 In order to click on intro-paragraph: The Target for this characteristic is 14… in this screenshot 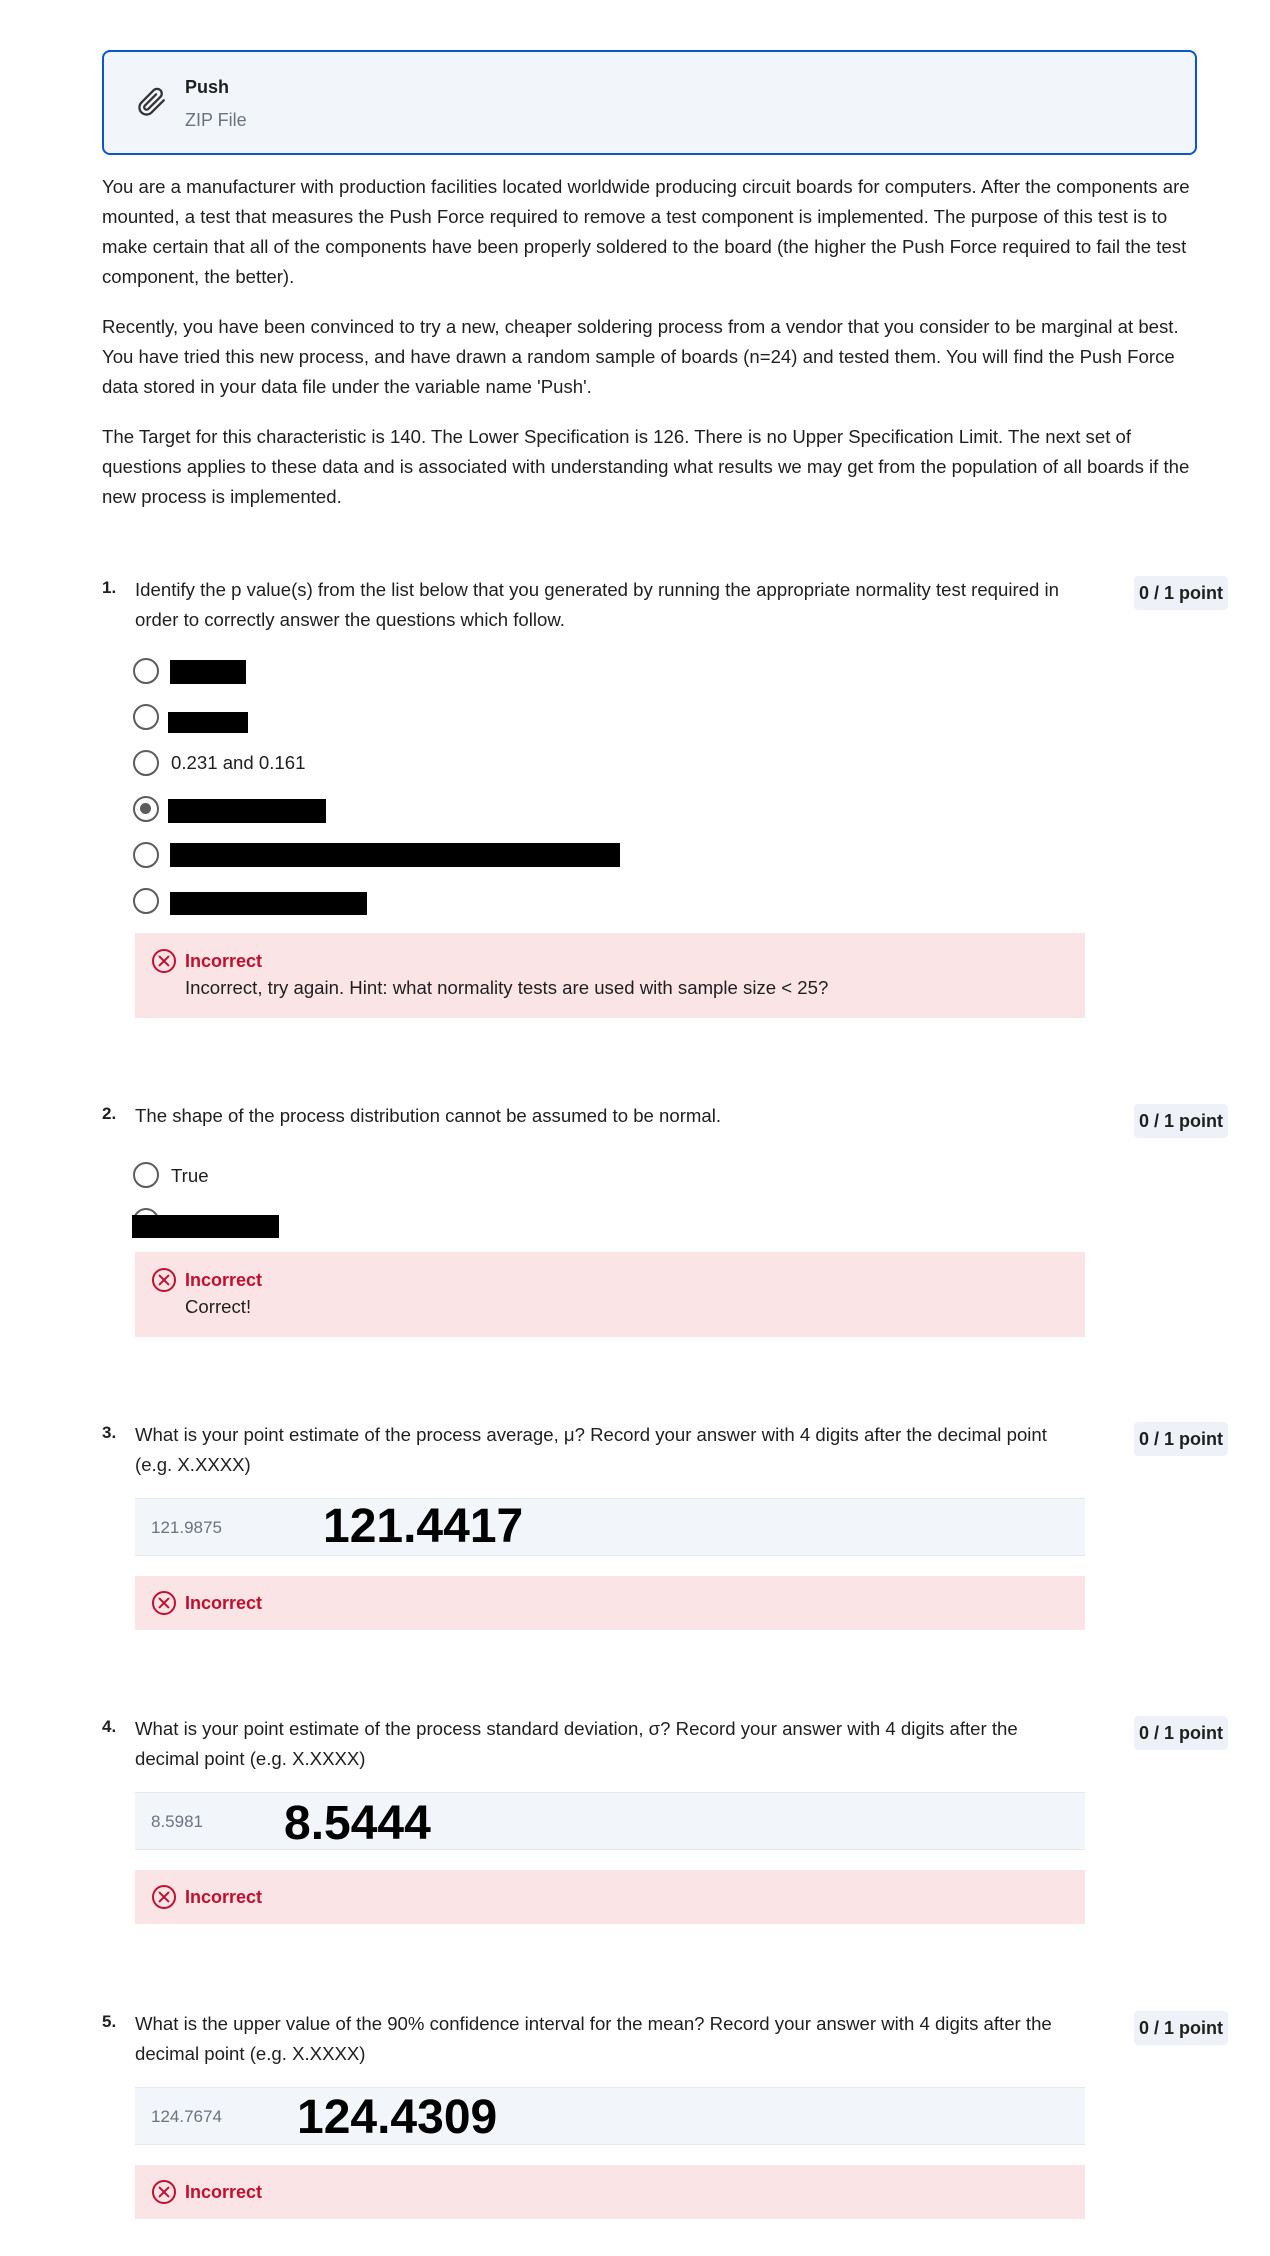, I will do `click(646, 466)`.